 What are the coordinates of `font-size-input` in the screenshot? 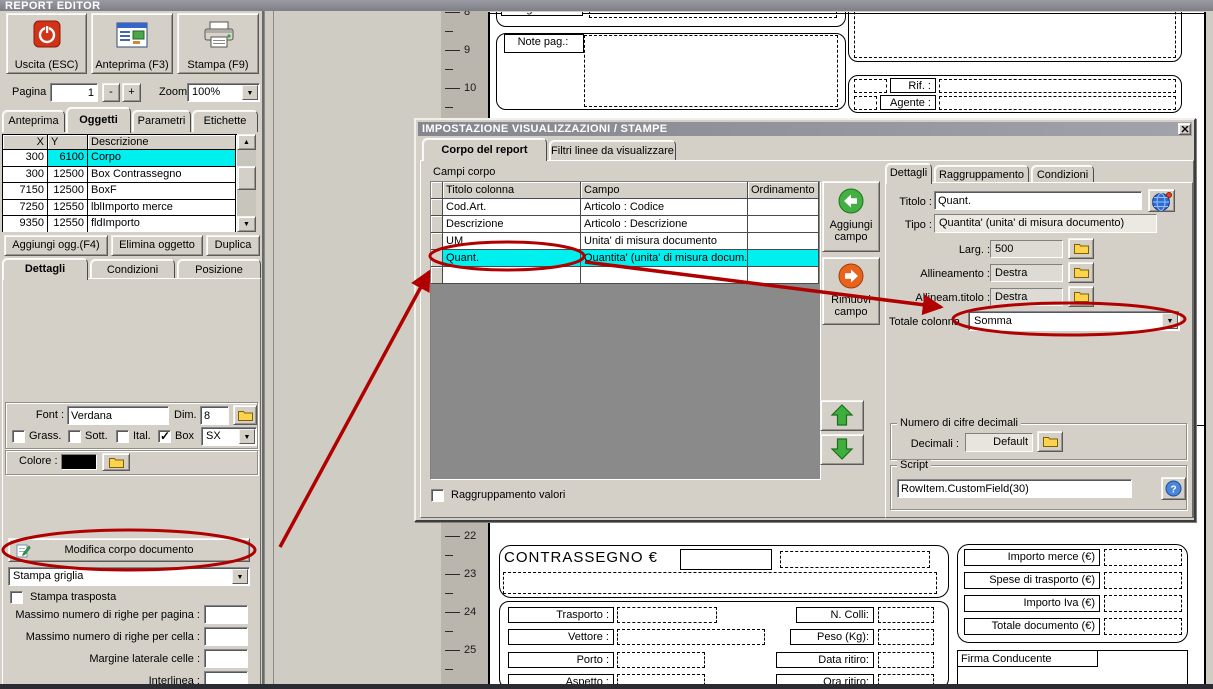 It's located at (214, 415).